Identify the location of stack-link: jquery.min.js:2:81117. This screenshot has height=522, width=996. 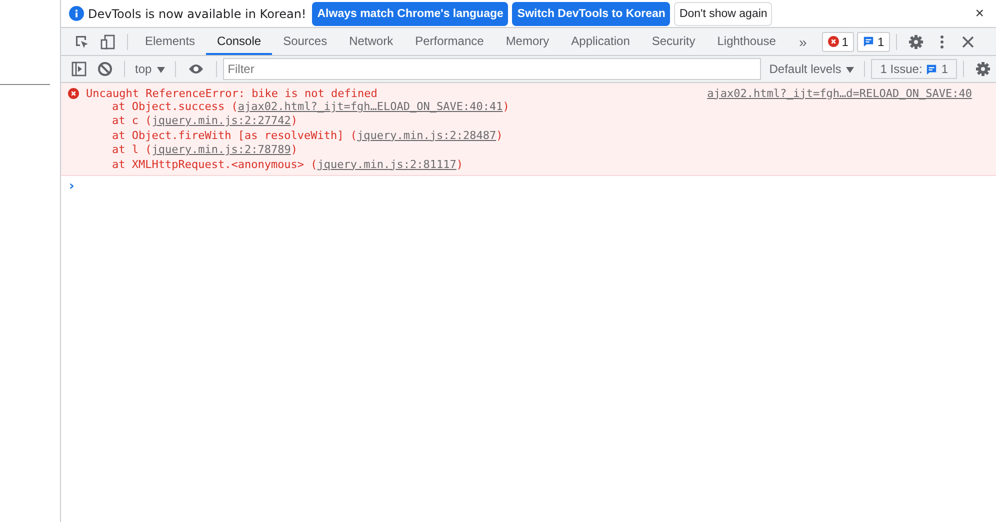
(386, 164).